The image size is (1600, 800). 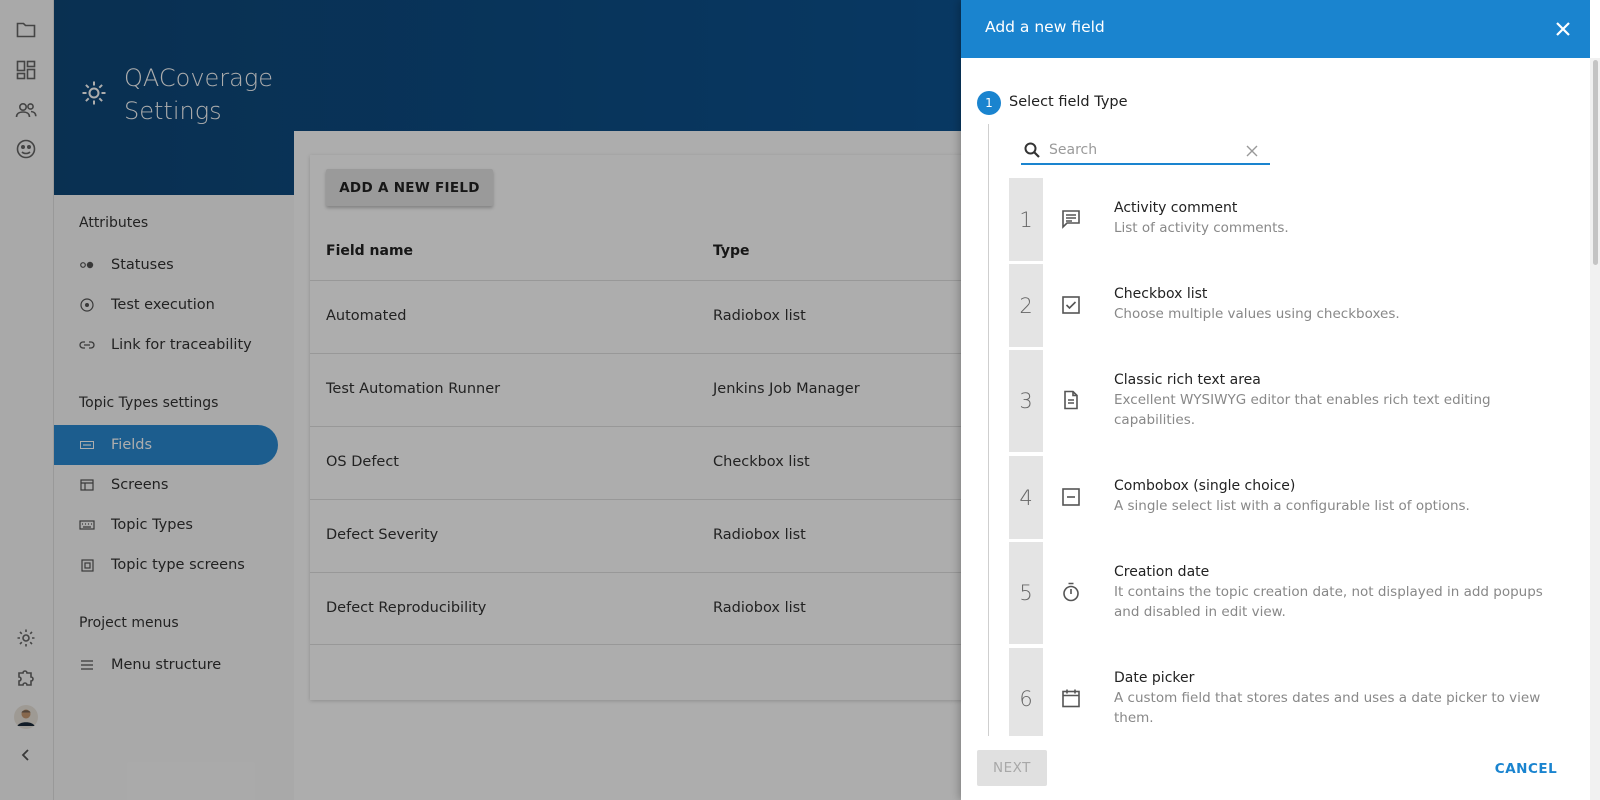 What do you see at coordinates (1071, 592) in the screenshot?
I see `timer-icon` at bounding box center [1071, 592].